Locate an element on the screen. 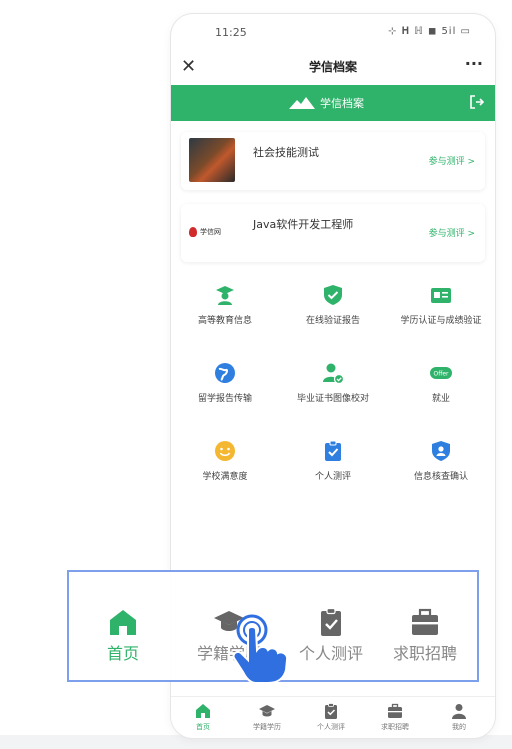 The image size is (512, 749). service-label: 学历认证与成绩验证 is located at coordinates (441, 321).